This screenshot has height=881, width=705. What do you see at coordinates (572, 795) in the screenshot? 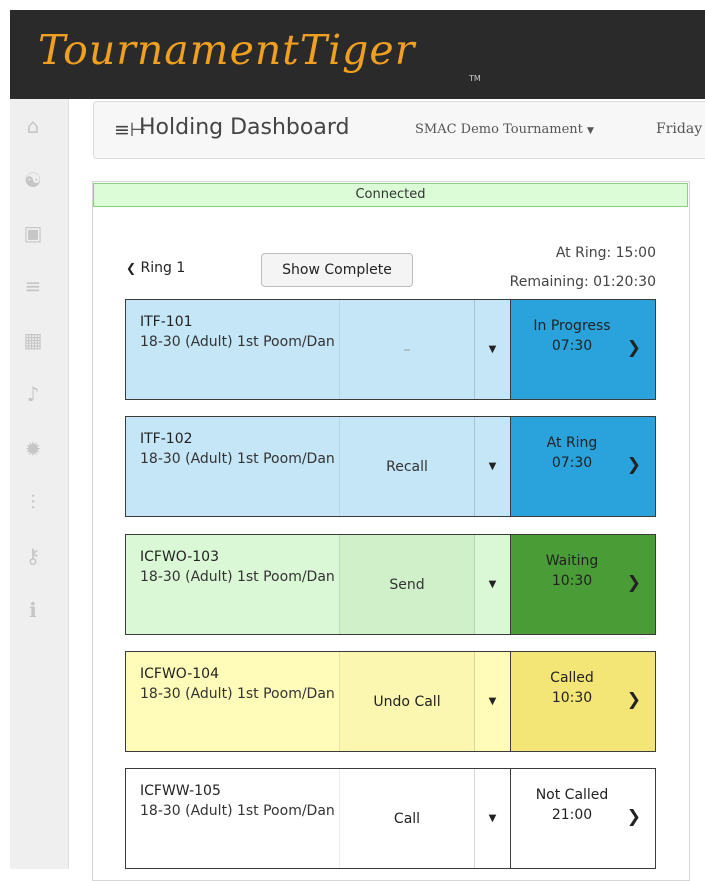
I see `match-status: Not Called` at bounding box center [572, 795].